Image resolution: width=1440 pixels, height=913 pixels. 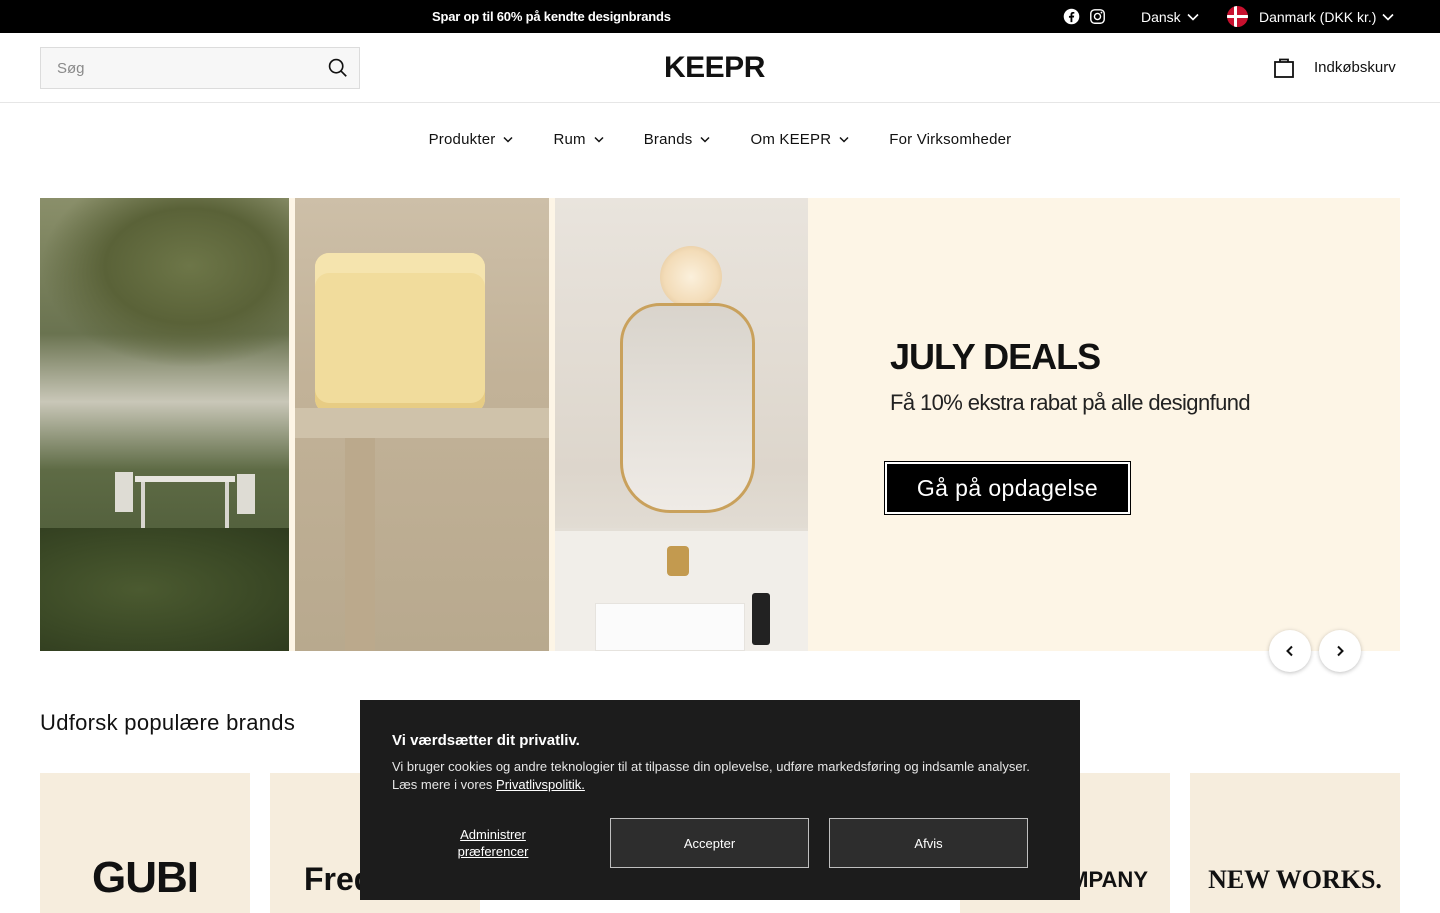 What do you see at coordinates (670, 627) in the screenshot?
I see `sink-shape` at bounding box center [670, 627].